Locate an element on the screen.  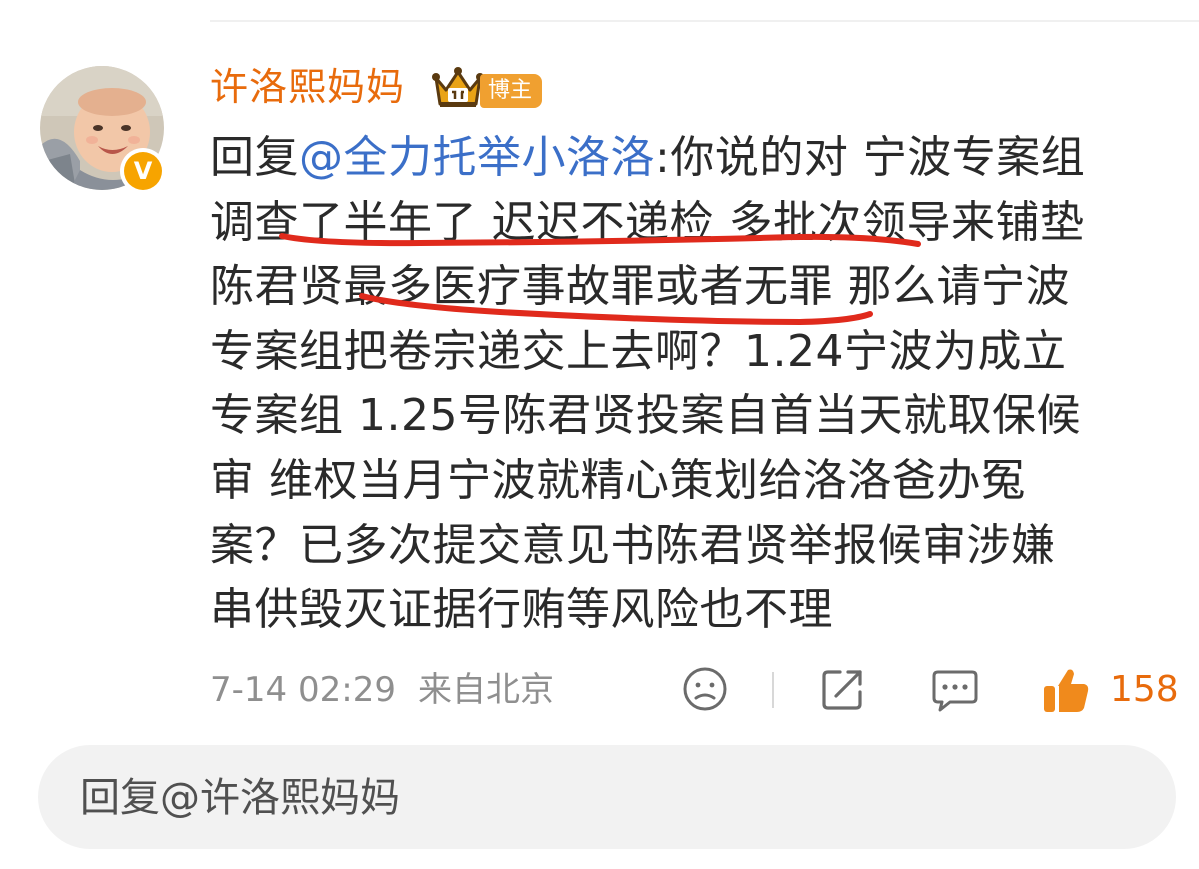
comment-line: 调查了半年了 迟迟不递检 多批次领导来铺垫 is located at coordinates (647, 222).